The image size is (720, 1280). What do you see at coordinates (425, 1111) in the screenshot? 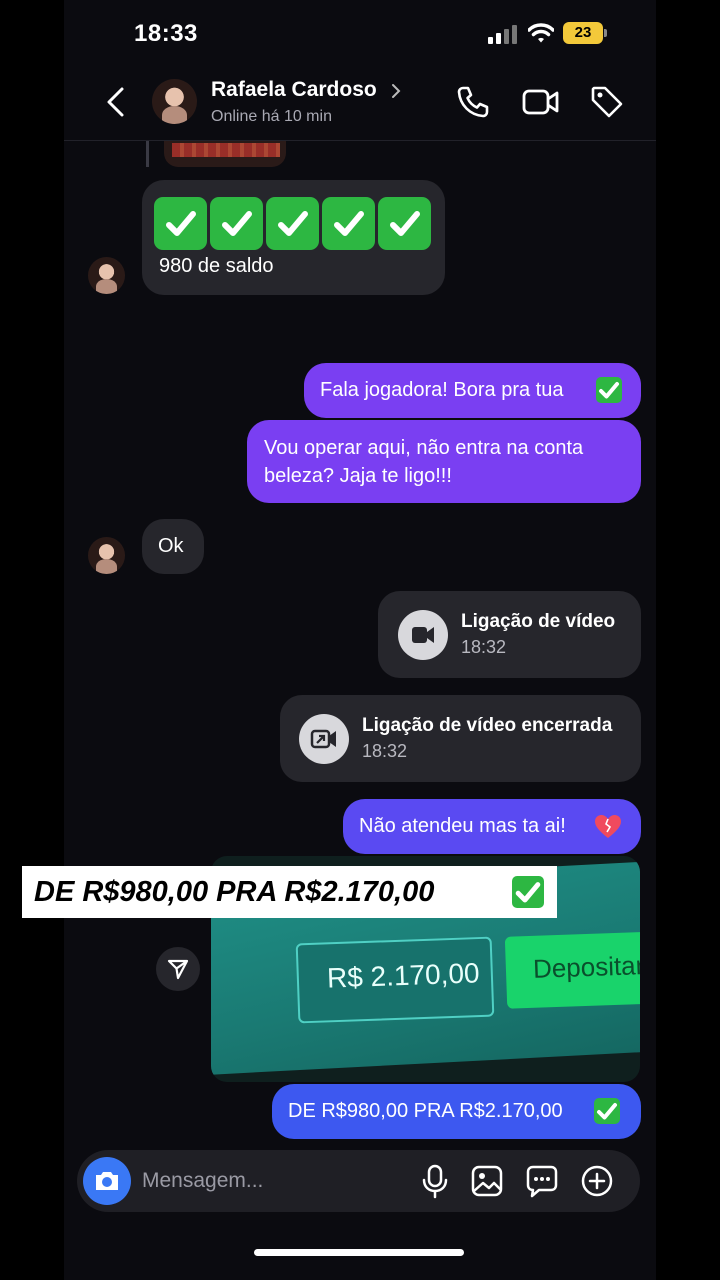
I see `message-text: DE R$980,00 PRA R$2.170,00` at bounding box center [425, 1111].